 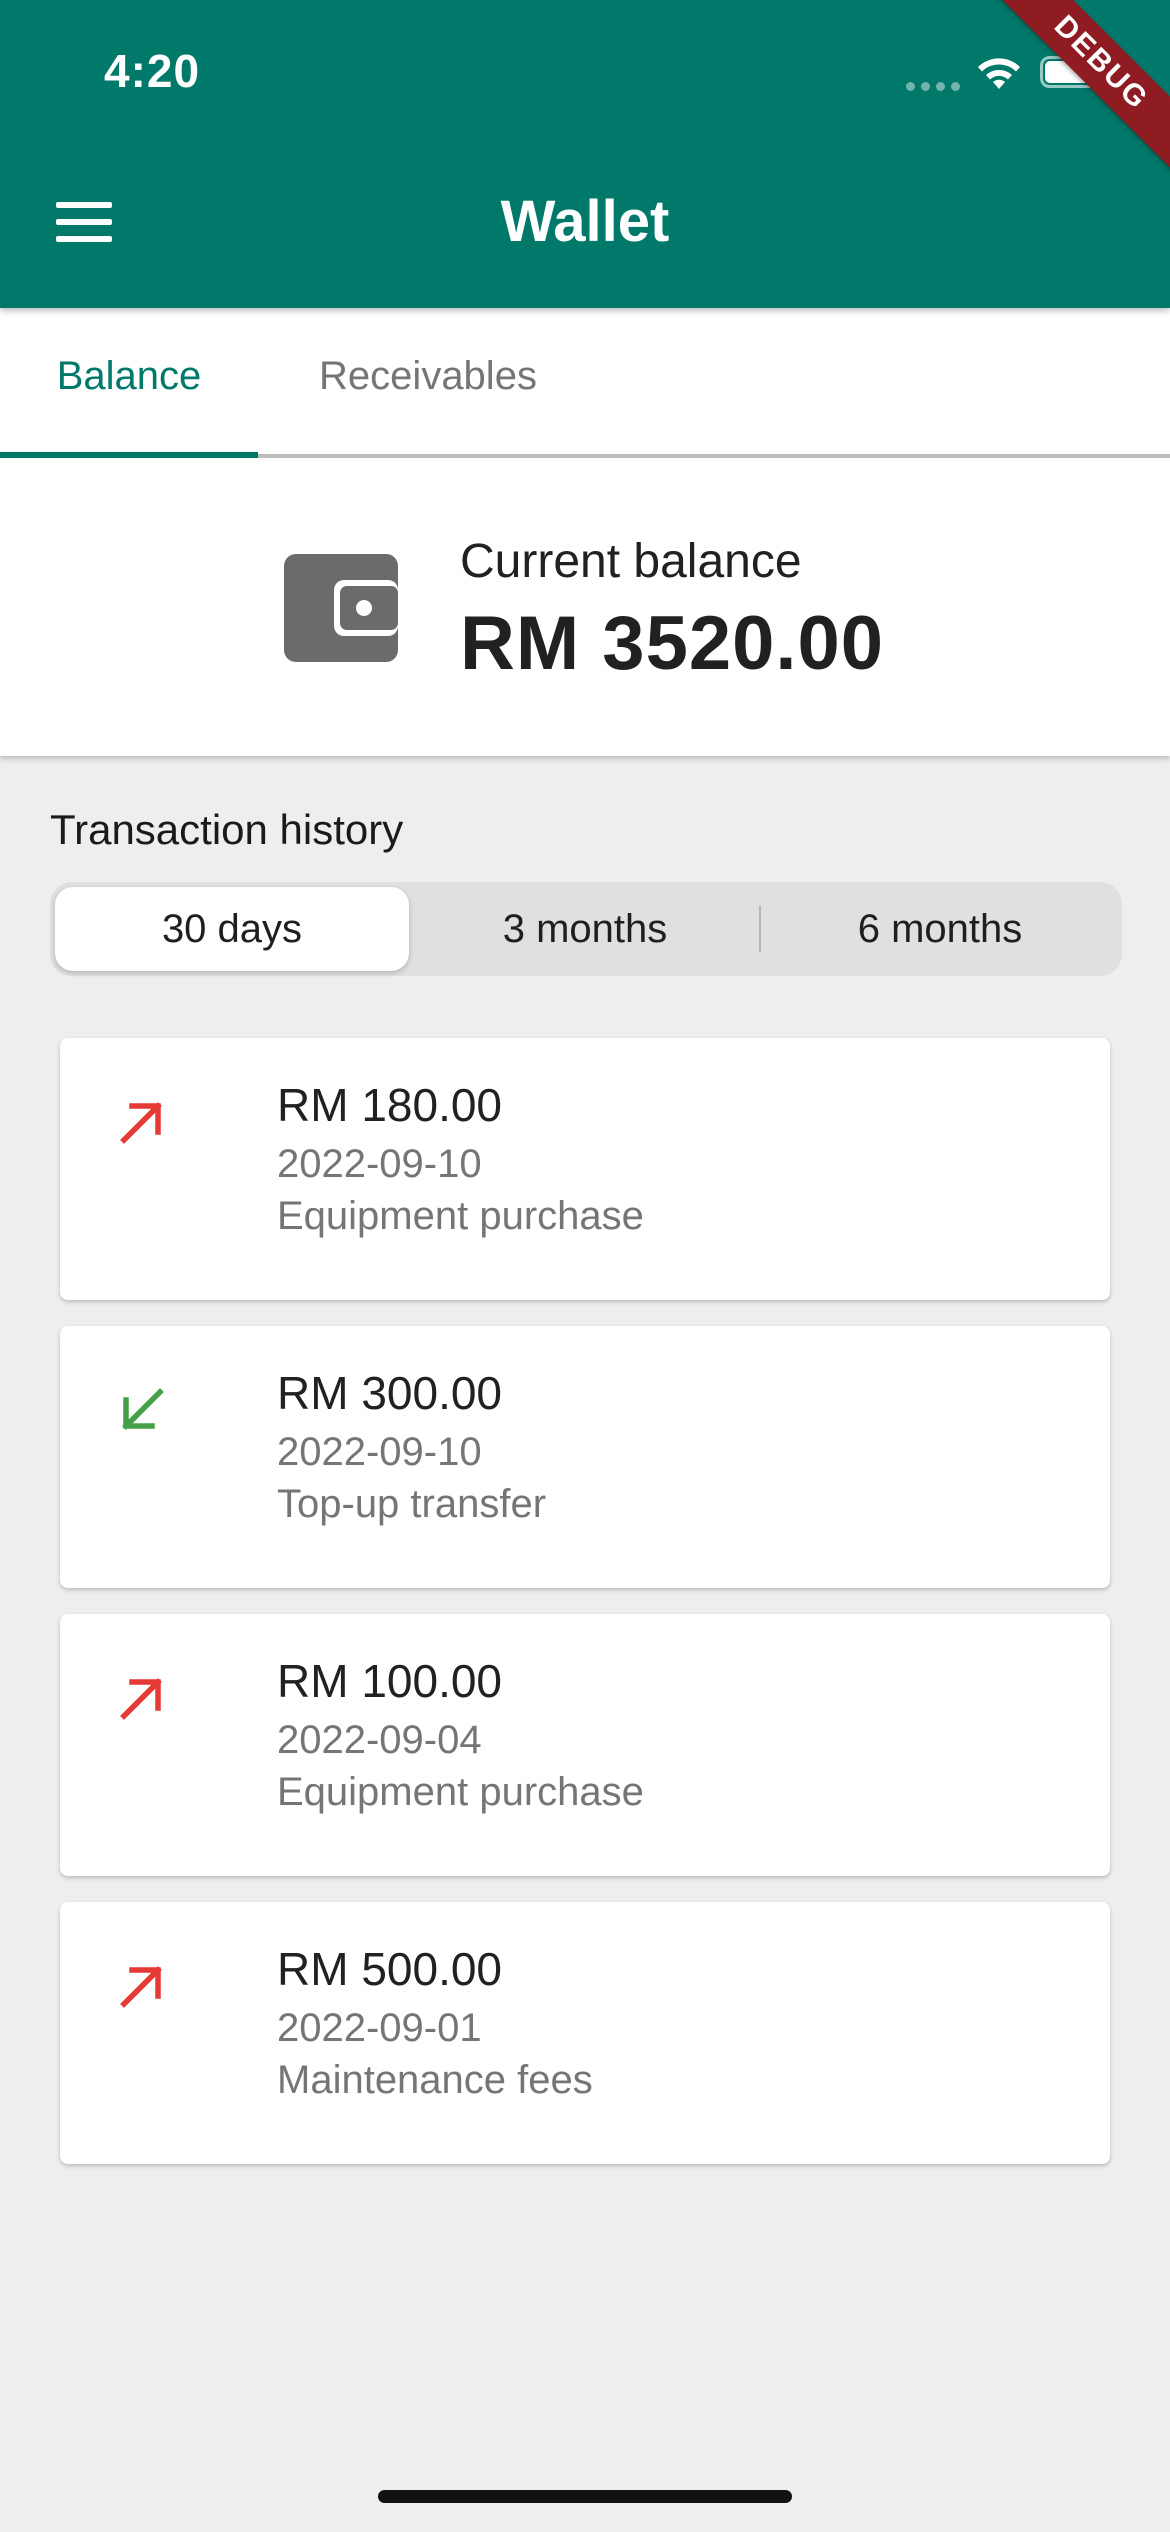 What do you see at coordinates (933, 86) in the screenshot?
I see `cellular-signal-icon` at bounding box center [933, 86].